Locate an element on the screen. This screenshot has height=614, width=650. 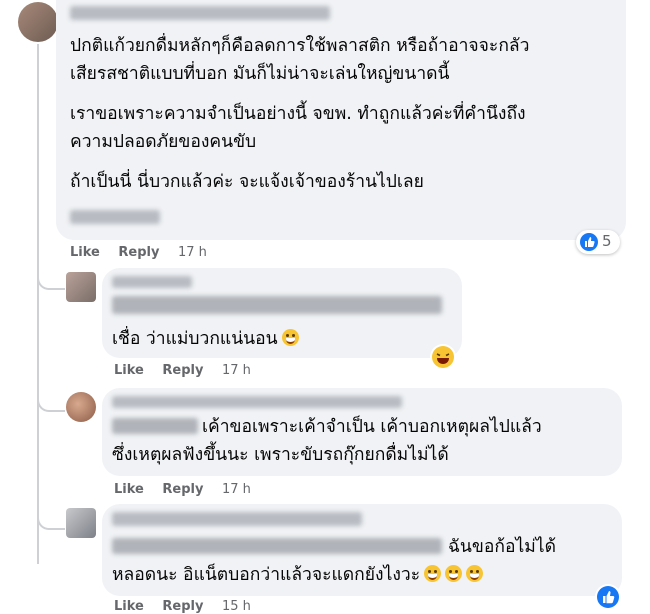
reaction-count: 5 is located at coordinates (607, 241).